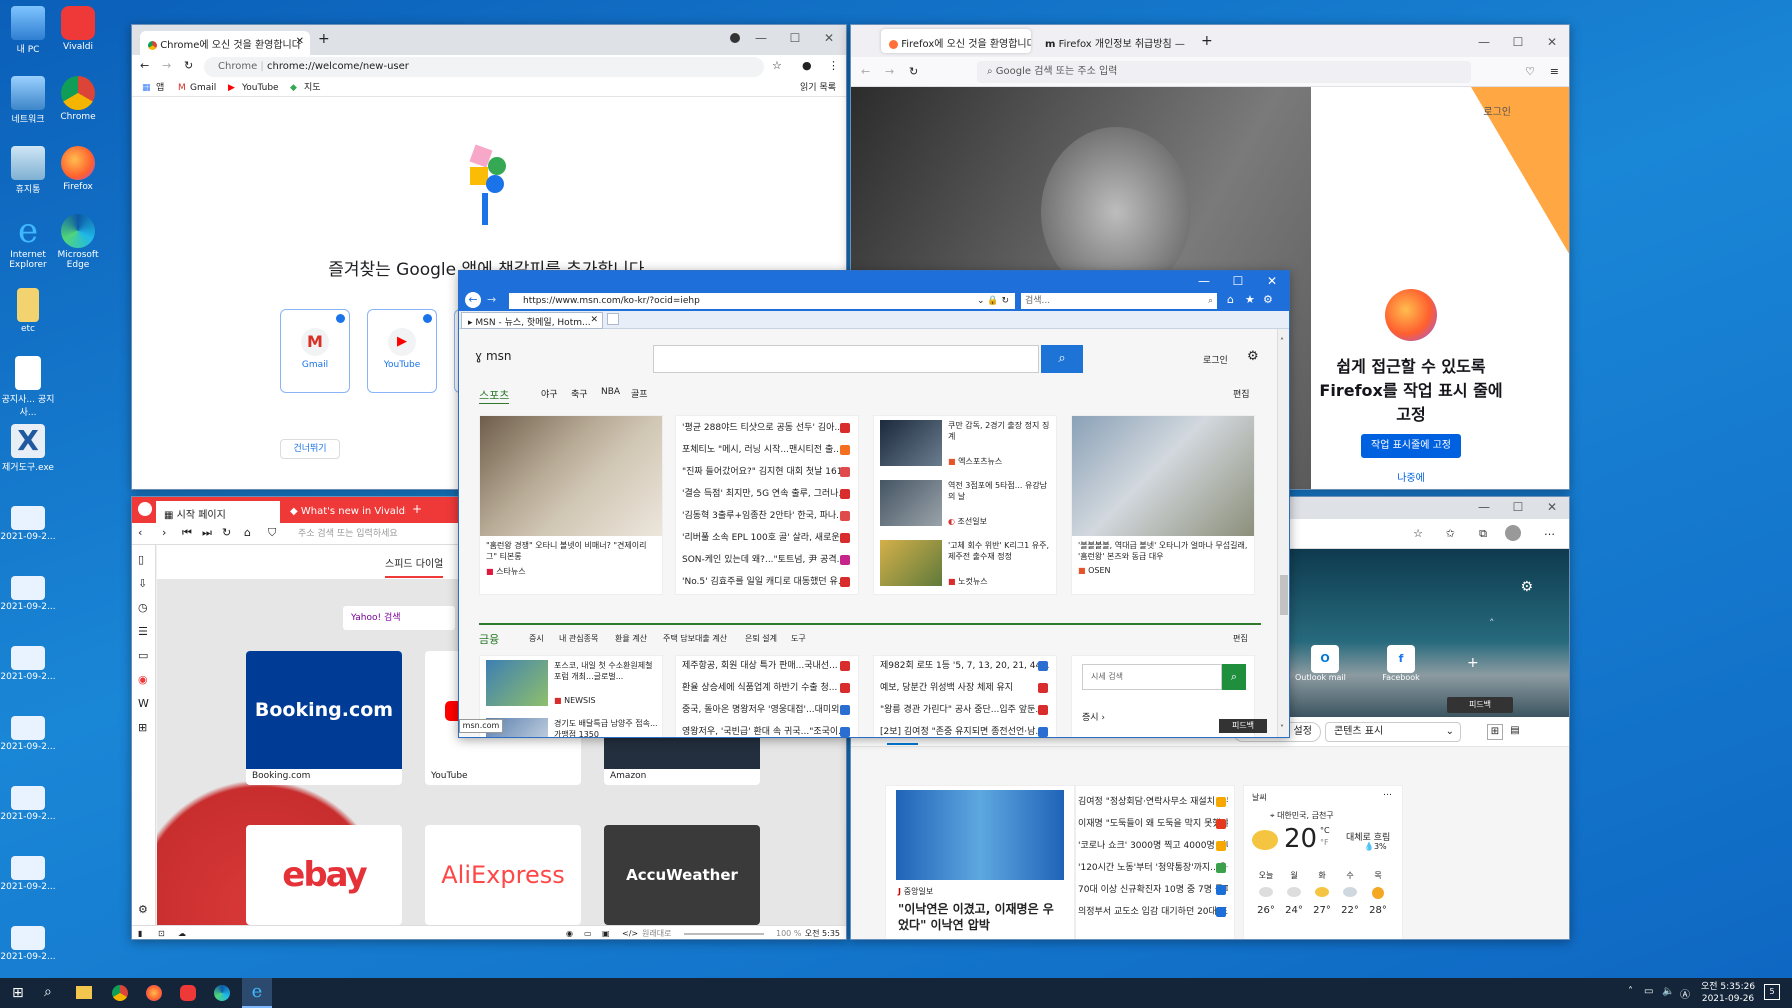 The width and height of the screenshot is (1792, 1008). Describe the element at coordinates (28, 311) in the screenshot. I see `desktop-icon-etc: etc` at that location.